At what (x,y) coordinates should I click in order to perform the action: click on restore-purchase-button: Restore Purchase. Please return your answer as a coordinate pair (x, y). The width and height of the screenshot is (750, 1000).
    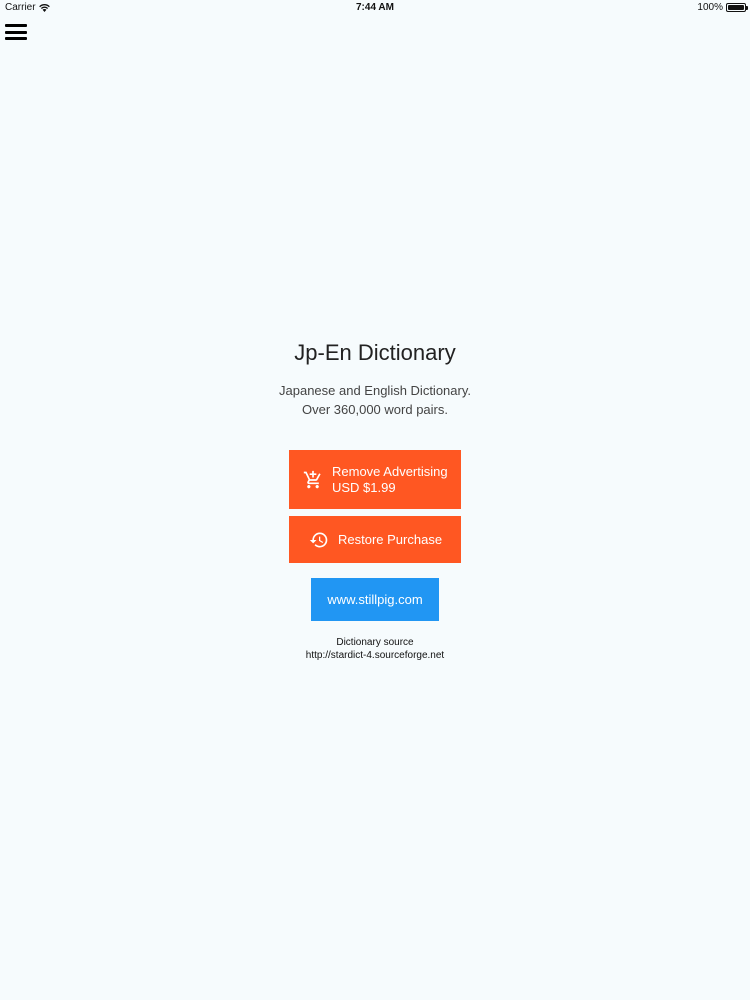
    Looking at the image, I should click on (375, 539).